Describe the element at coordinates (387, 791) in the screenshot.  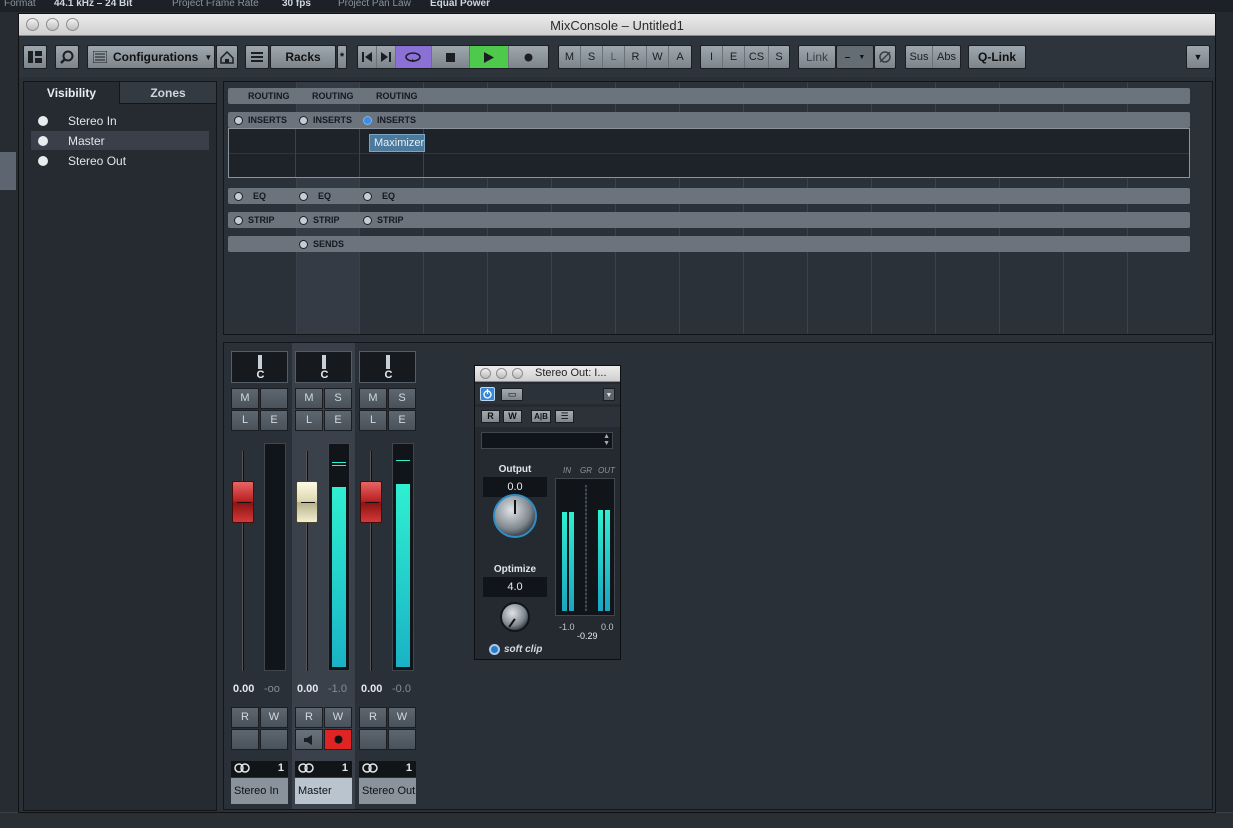
I see `channel-name: Stereo Out` at that location.